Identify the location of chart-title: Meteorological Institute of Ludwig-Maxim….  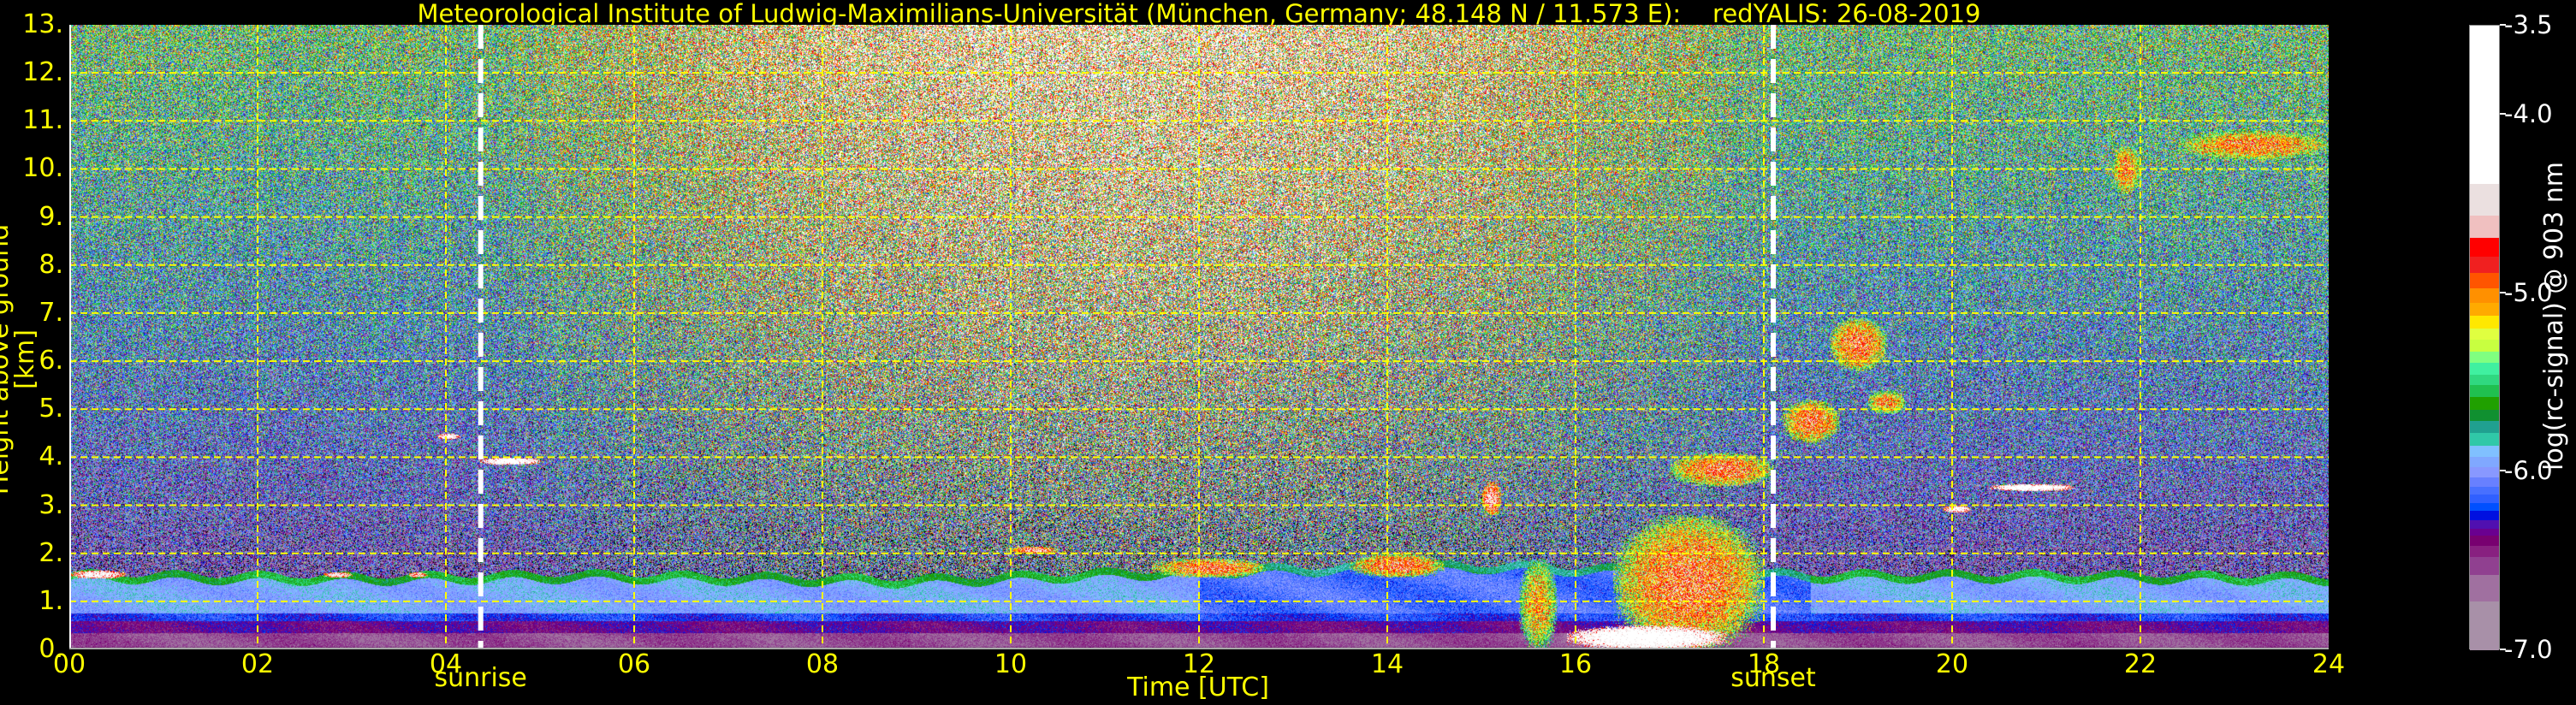
(1199, 14).